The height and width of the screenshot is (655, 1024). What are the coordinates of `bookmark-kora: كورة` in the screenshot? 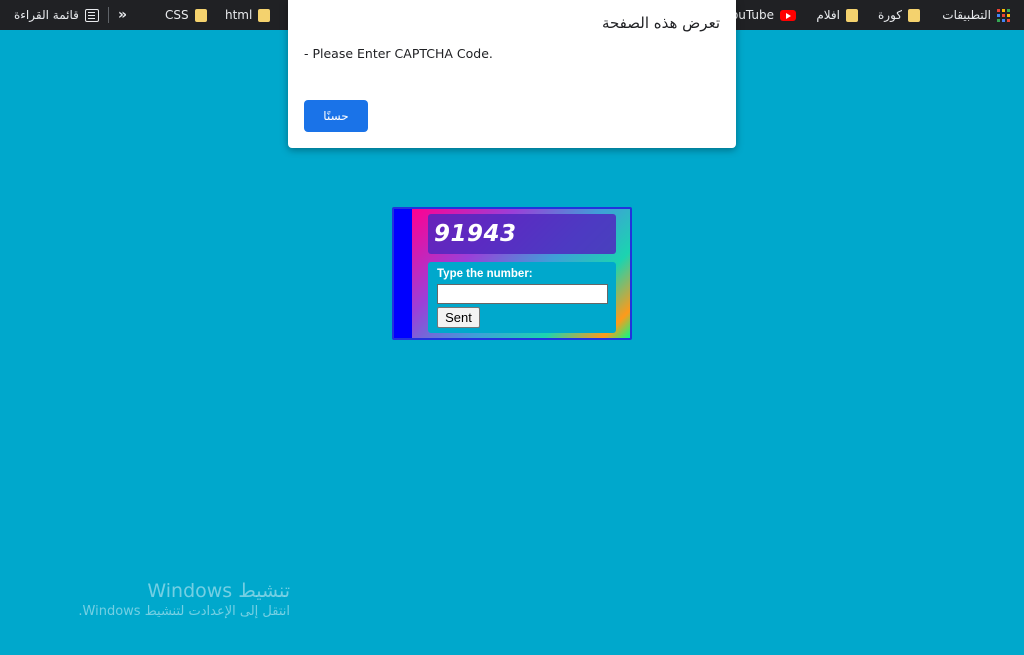 It's located at (899, 15).